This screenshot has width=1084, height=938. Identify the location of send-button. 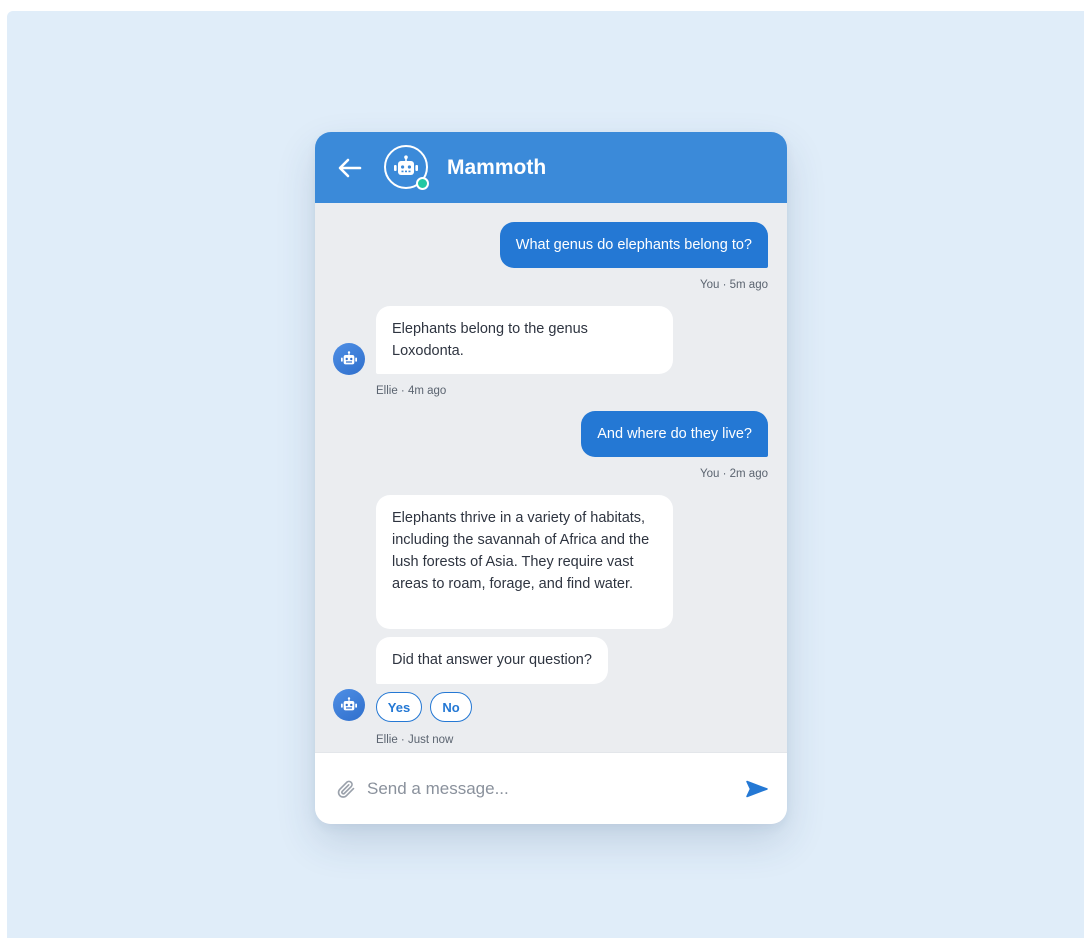
(757, 789).